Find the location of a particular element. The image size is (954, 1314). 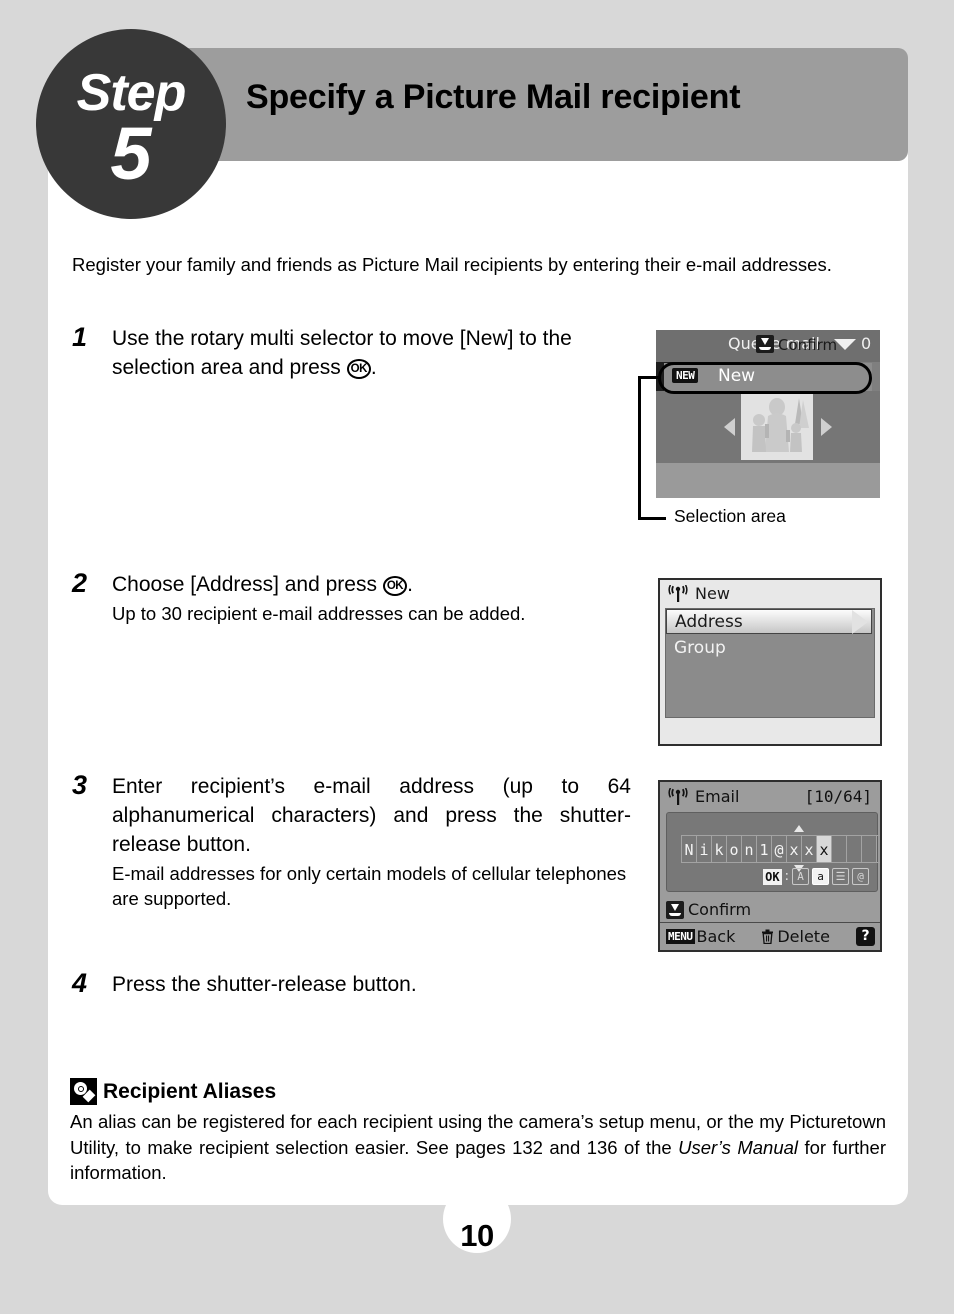

screen2-header: New is located at coordinates (699, 593).